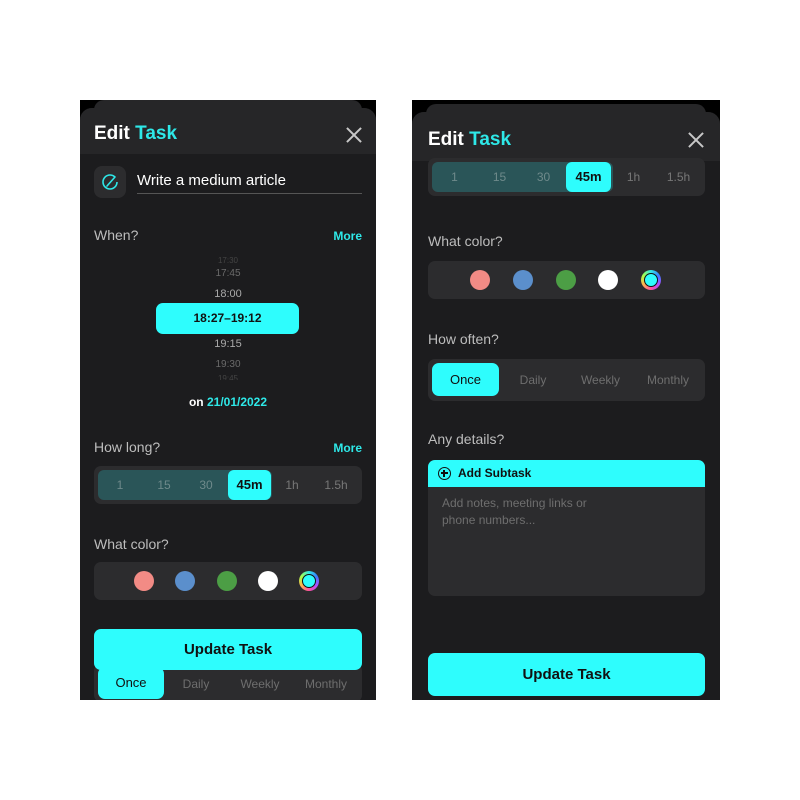  Describe the element at coordinates (227, 318) in the screenshot. I see `selected-time-range: 18:27–19:12` at that location.